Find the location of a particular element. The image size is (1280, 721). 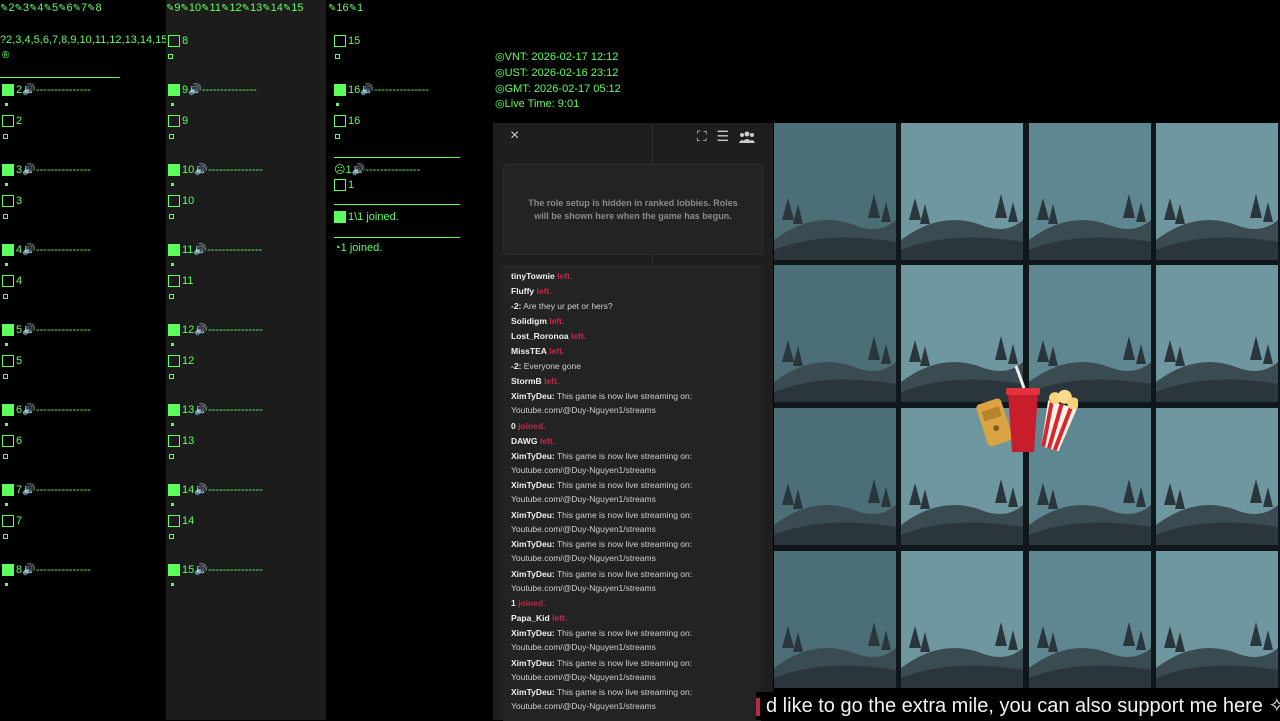

sparkle-icon: ✧✧ is located at coordinates (1274, 706).